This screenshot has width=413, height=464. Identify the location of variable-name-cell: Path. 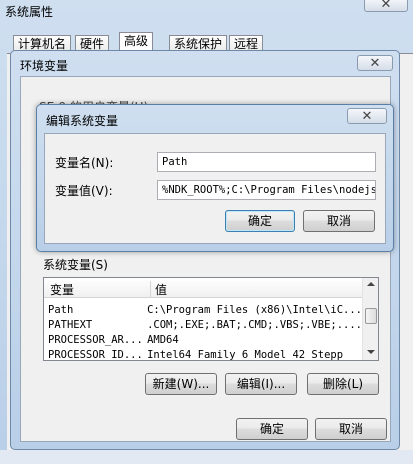
(61, 309).